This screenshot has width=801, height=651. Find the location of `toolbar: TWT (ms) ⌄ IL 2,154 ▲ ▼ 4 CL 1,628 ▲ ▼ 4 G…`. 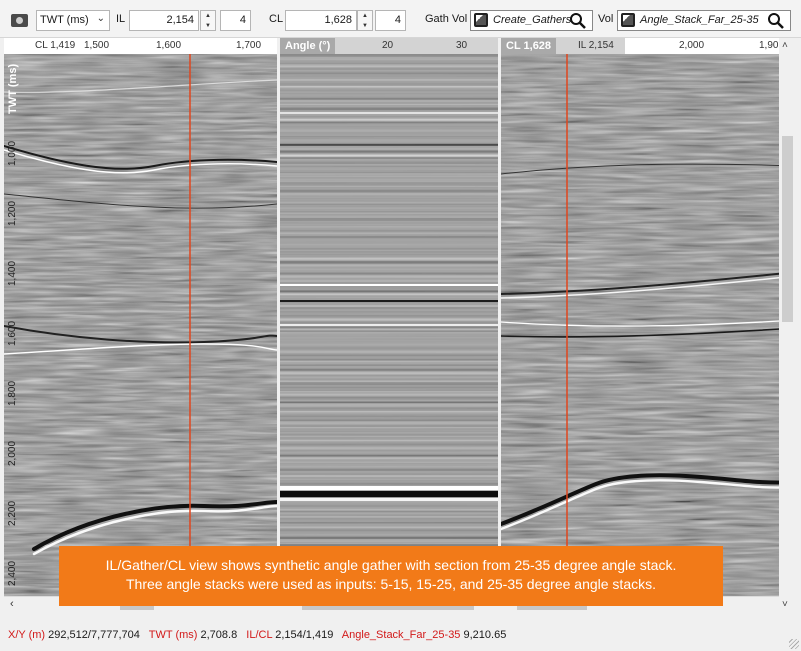

toolbar: TWT (ms) ⌄ IL 2,154 ▲ ▼ 4 CL 1,628 ▲ ▼ 4 G… is located at coordinates (400, 19).